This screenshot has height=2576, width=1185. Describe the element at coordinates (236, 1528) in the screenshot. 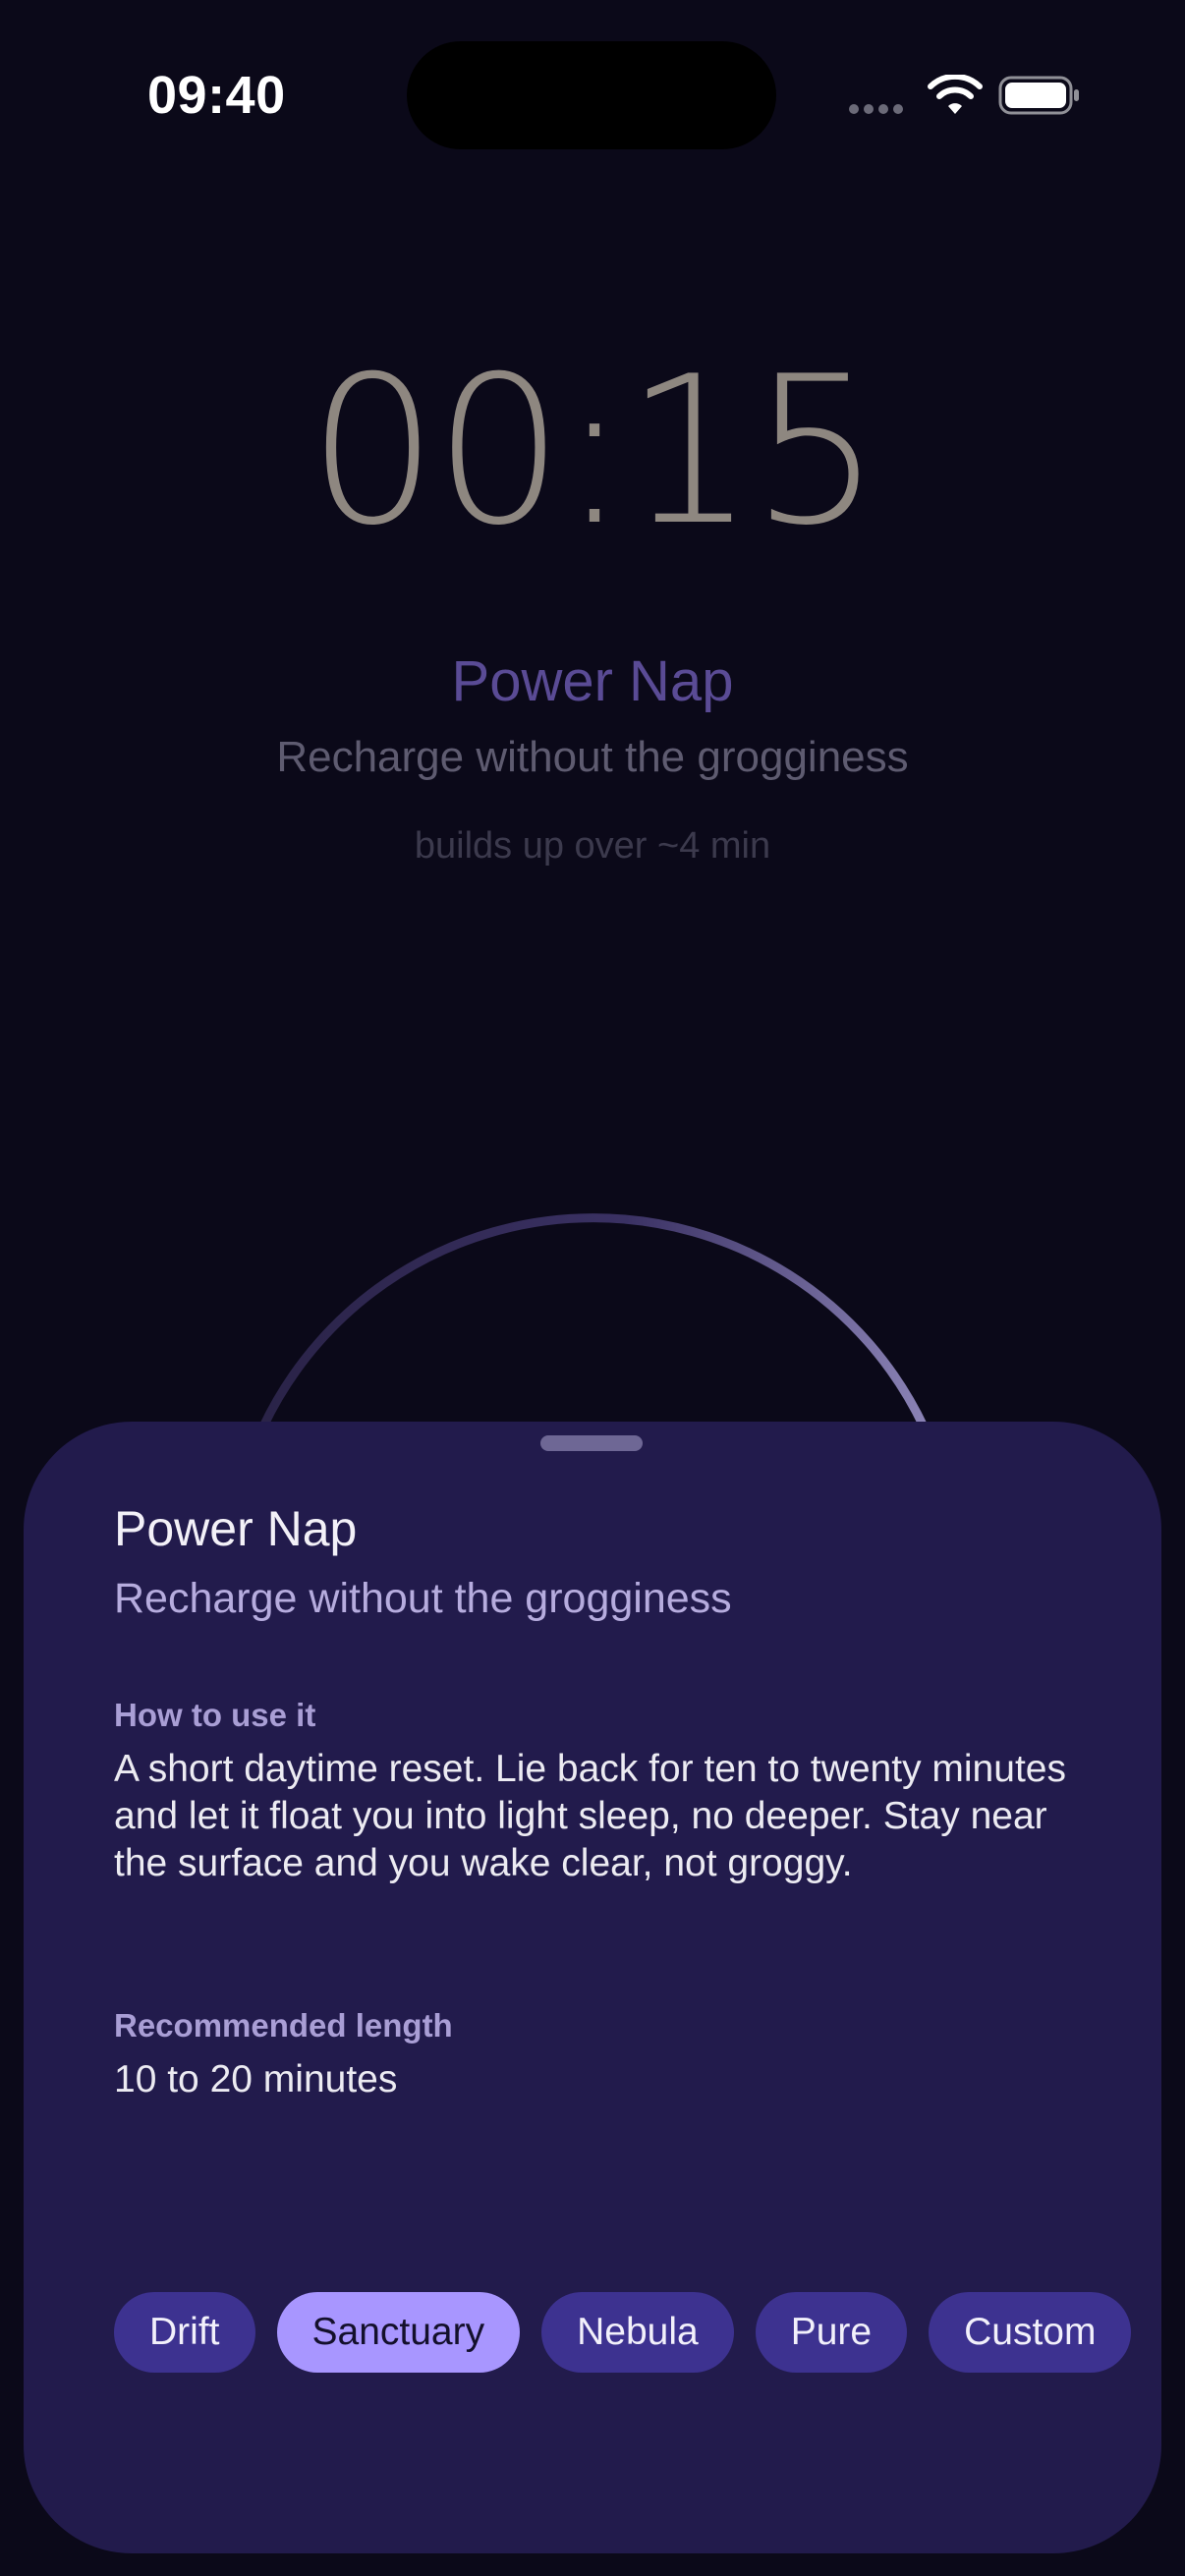

I see `sheet-title: Power Nap` at that location.